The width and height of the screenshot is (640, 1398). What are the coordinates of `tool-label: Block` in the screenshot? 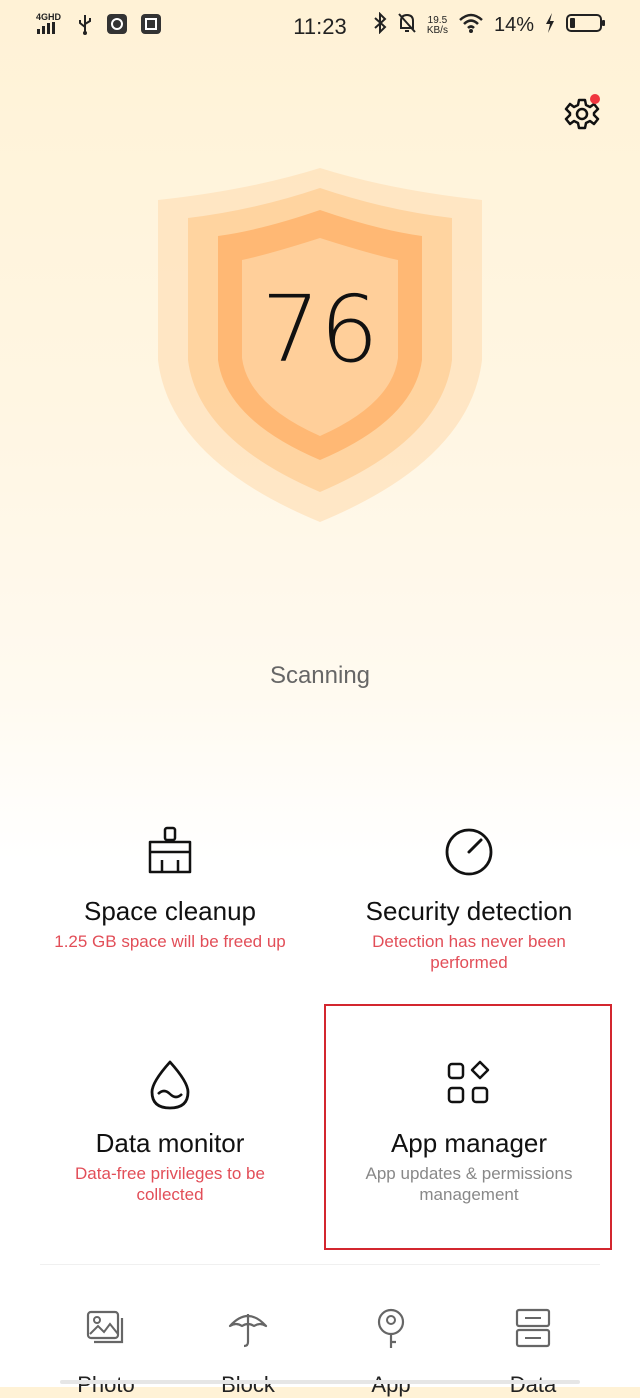 It's located at (248, 1384).